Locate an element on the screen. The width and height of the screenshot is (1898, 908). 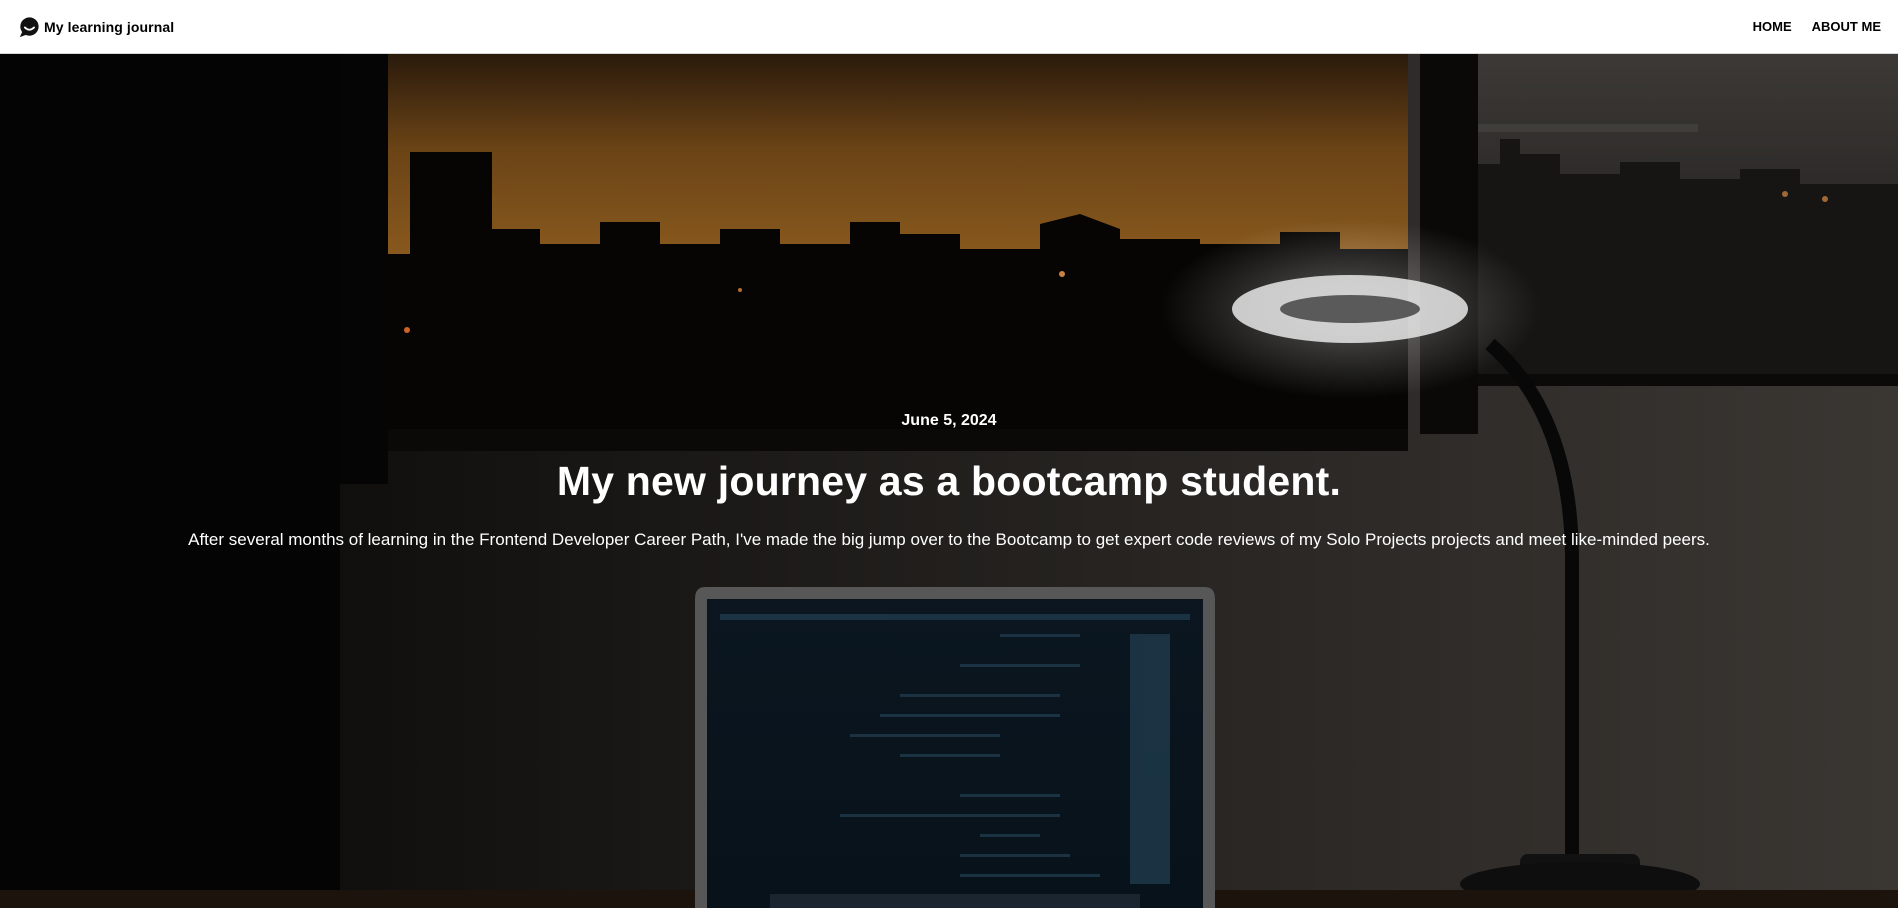
post-date: June 5, 2024 is located at coordinates (949, 420).